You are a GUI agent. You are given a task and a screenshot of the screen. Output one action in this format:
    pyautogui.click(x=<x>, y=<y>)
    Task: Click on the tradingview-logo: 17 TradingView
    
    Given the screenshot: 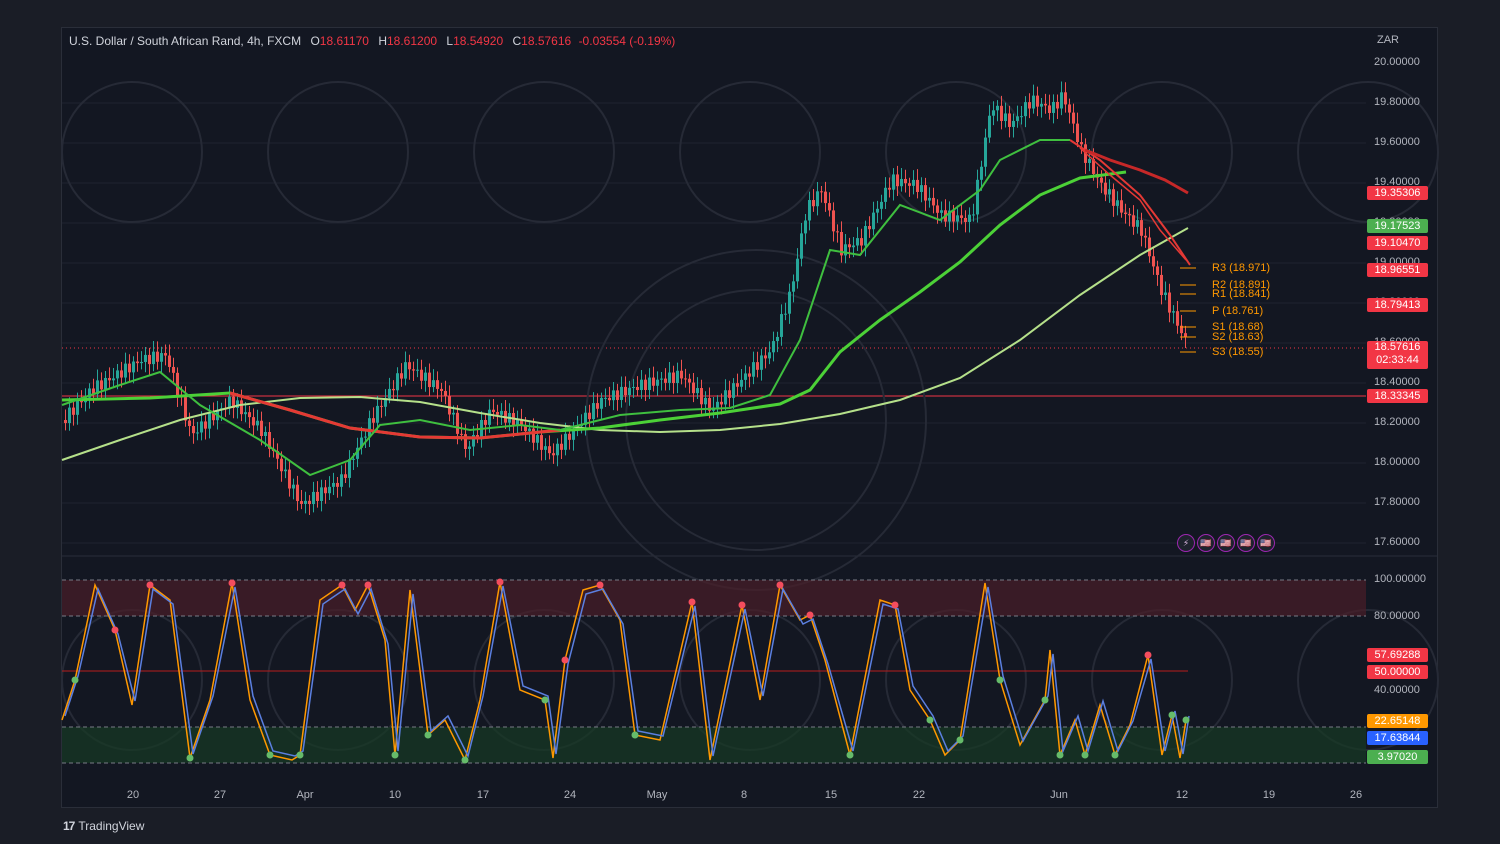 What is the action you would take?
    pyautogui.click(x=103, y=826)
    